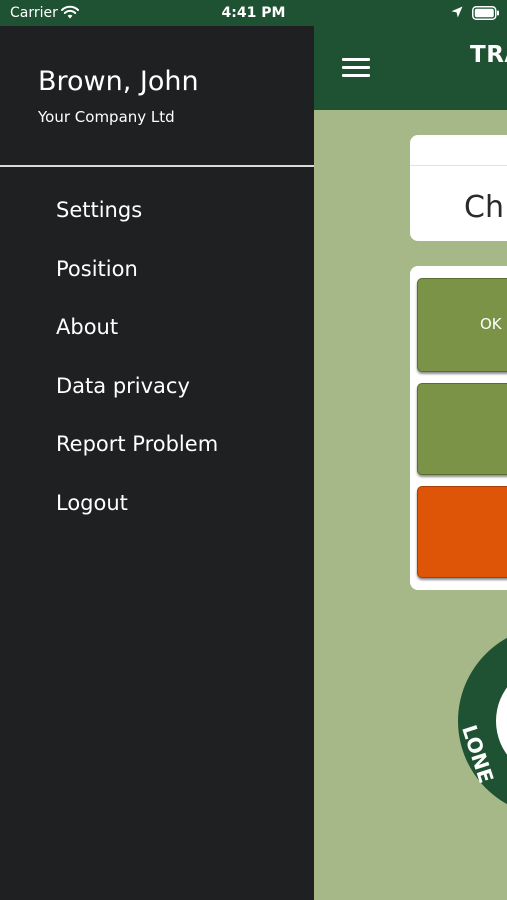  I want to click on app-title: TRA, so click(488, 55).